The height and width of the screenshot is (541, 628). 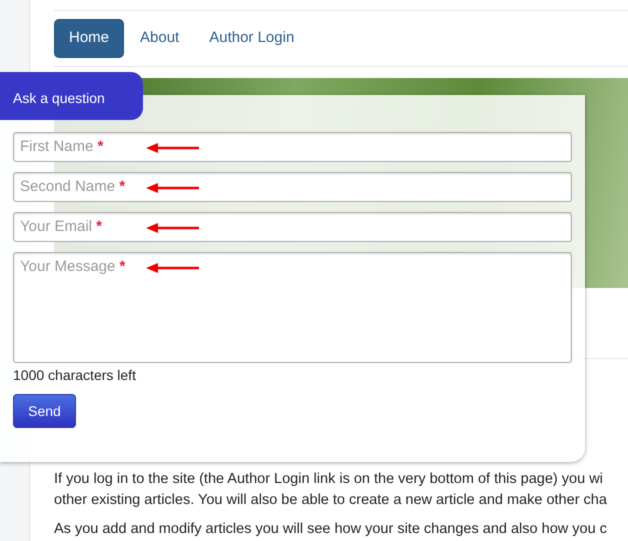 I want to click on character-counter: 1000 characters left, so click(x=75, y=375).